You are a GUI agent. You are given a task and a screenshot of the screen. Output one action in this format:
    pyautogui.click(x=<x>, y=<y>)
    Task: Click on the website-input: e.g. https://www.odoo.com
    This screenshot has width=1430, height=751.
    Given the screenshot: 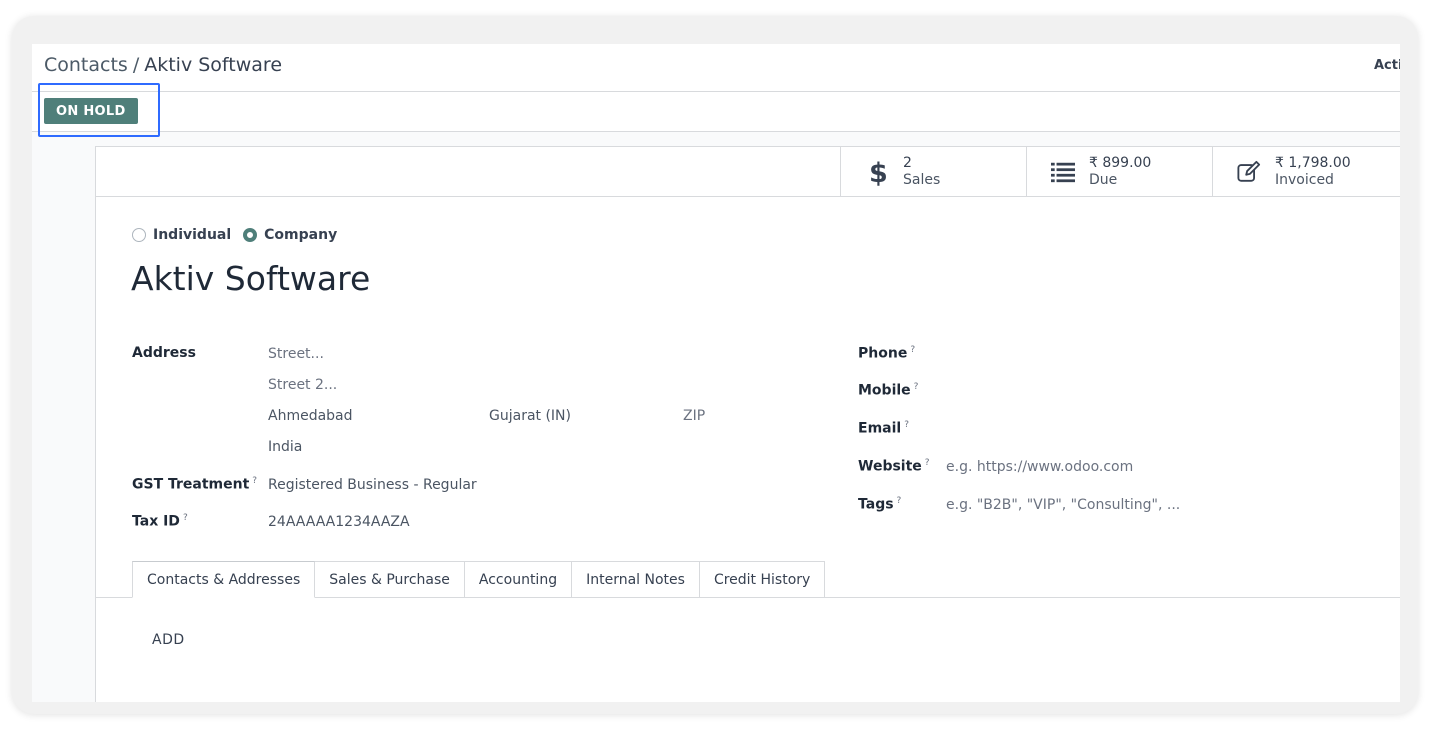 What is the action you would take?
    pyautogui.click(x=1039, y=467)
    